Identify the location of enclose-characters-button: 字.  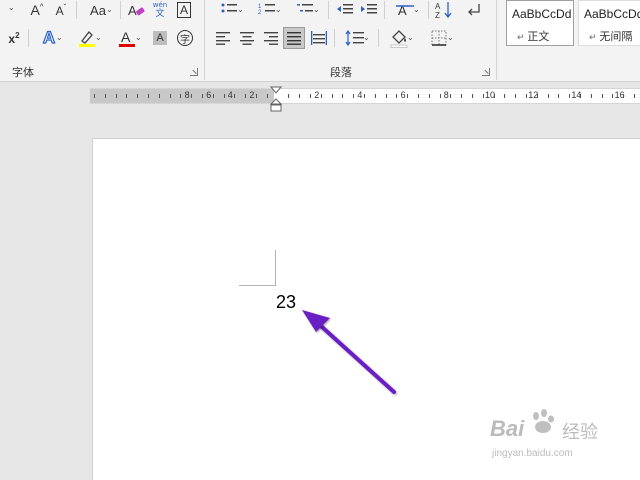
(185, 38).